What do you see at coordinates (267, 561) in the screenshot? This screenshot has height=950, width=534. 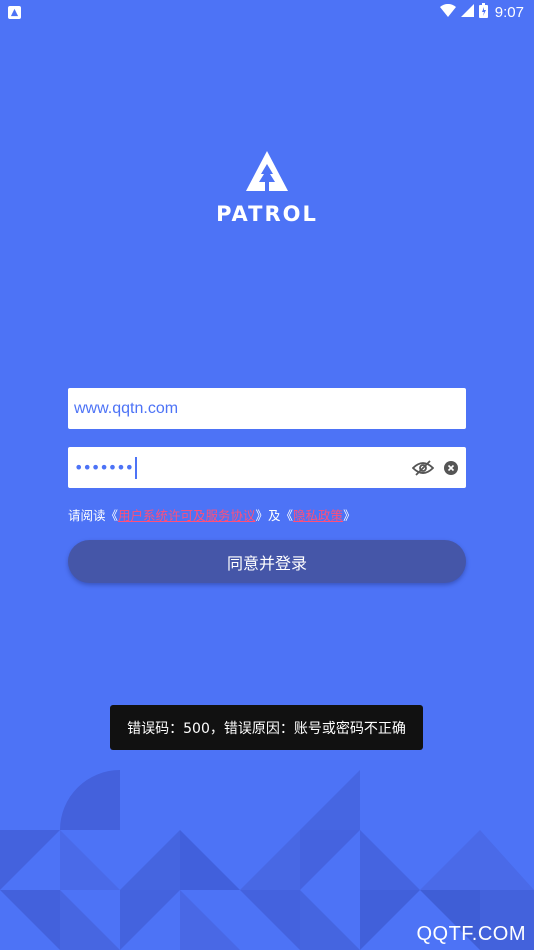 I see `agree-and-login-button: 同意并登录` at bounding box center [267, 561].